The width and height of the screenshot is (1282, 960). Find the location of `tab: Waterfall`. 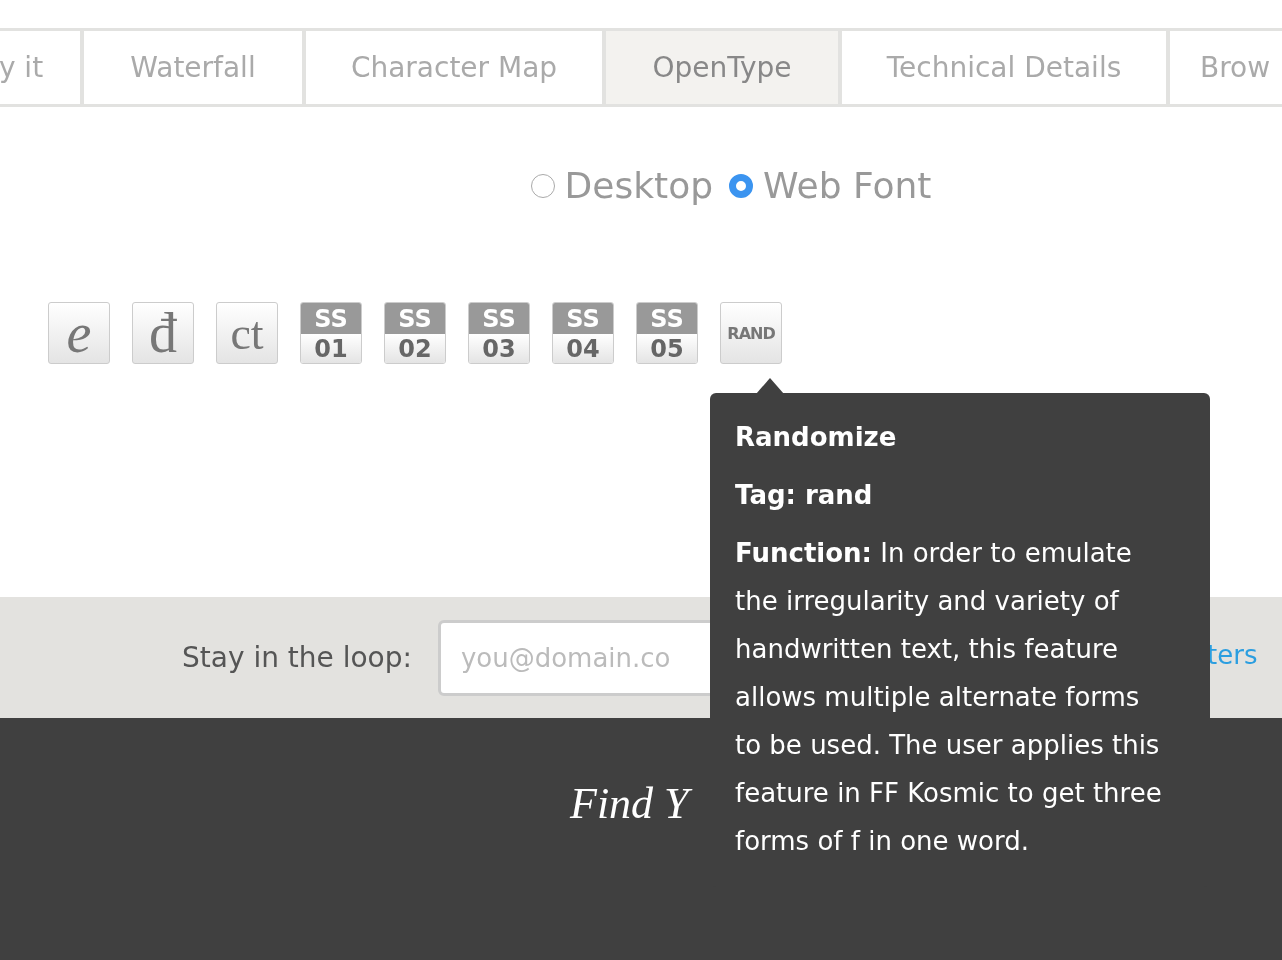

tab: Waterfall is located at coordinates (193, 67).